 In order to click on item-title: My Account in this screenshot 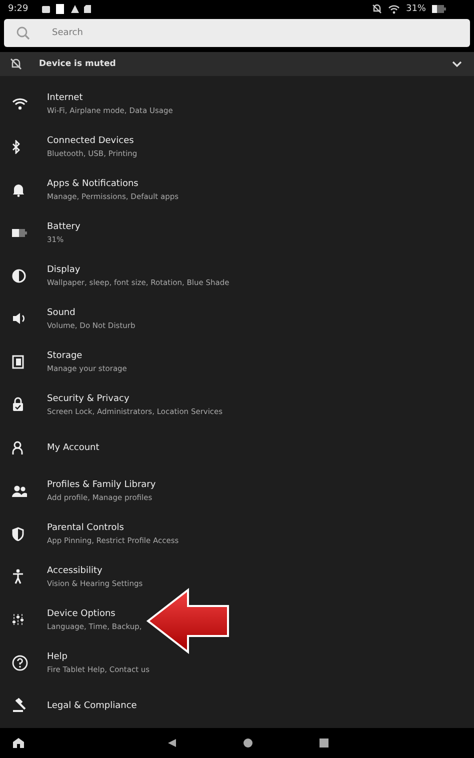, I will do `click(73, 447)`.